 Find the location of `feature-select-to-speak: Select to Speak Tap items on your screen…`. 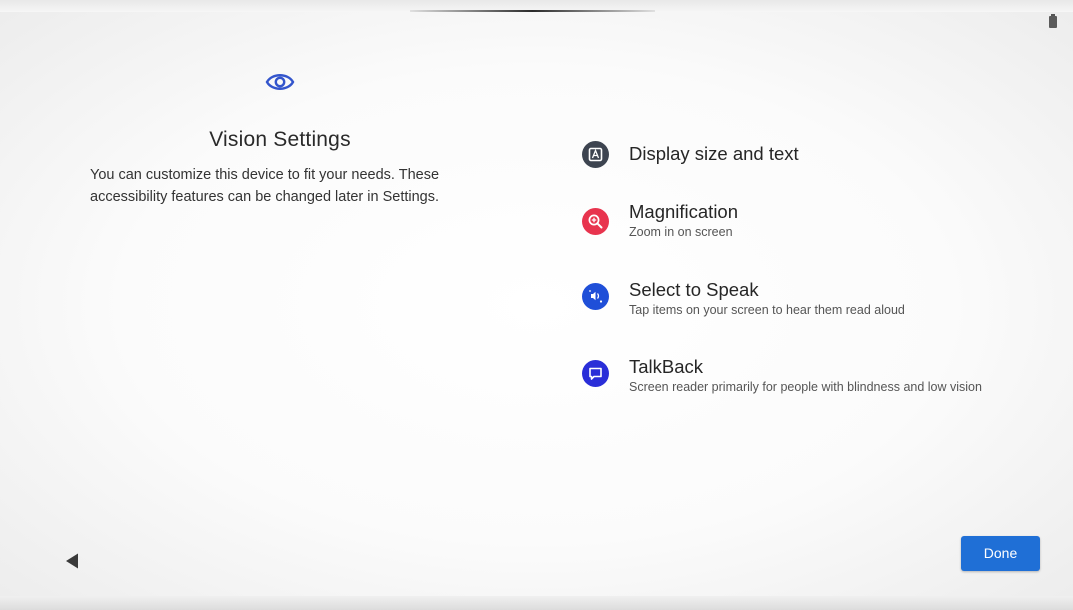

feature-select-to-speak: Select to Speak Tap items on your screen… is located at coordinates (817, 299).